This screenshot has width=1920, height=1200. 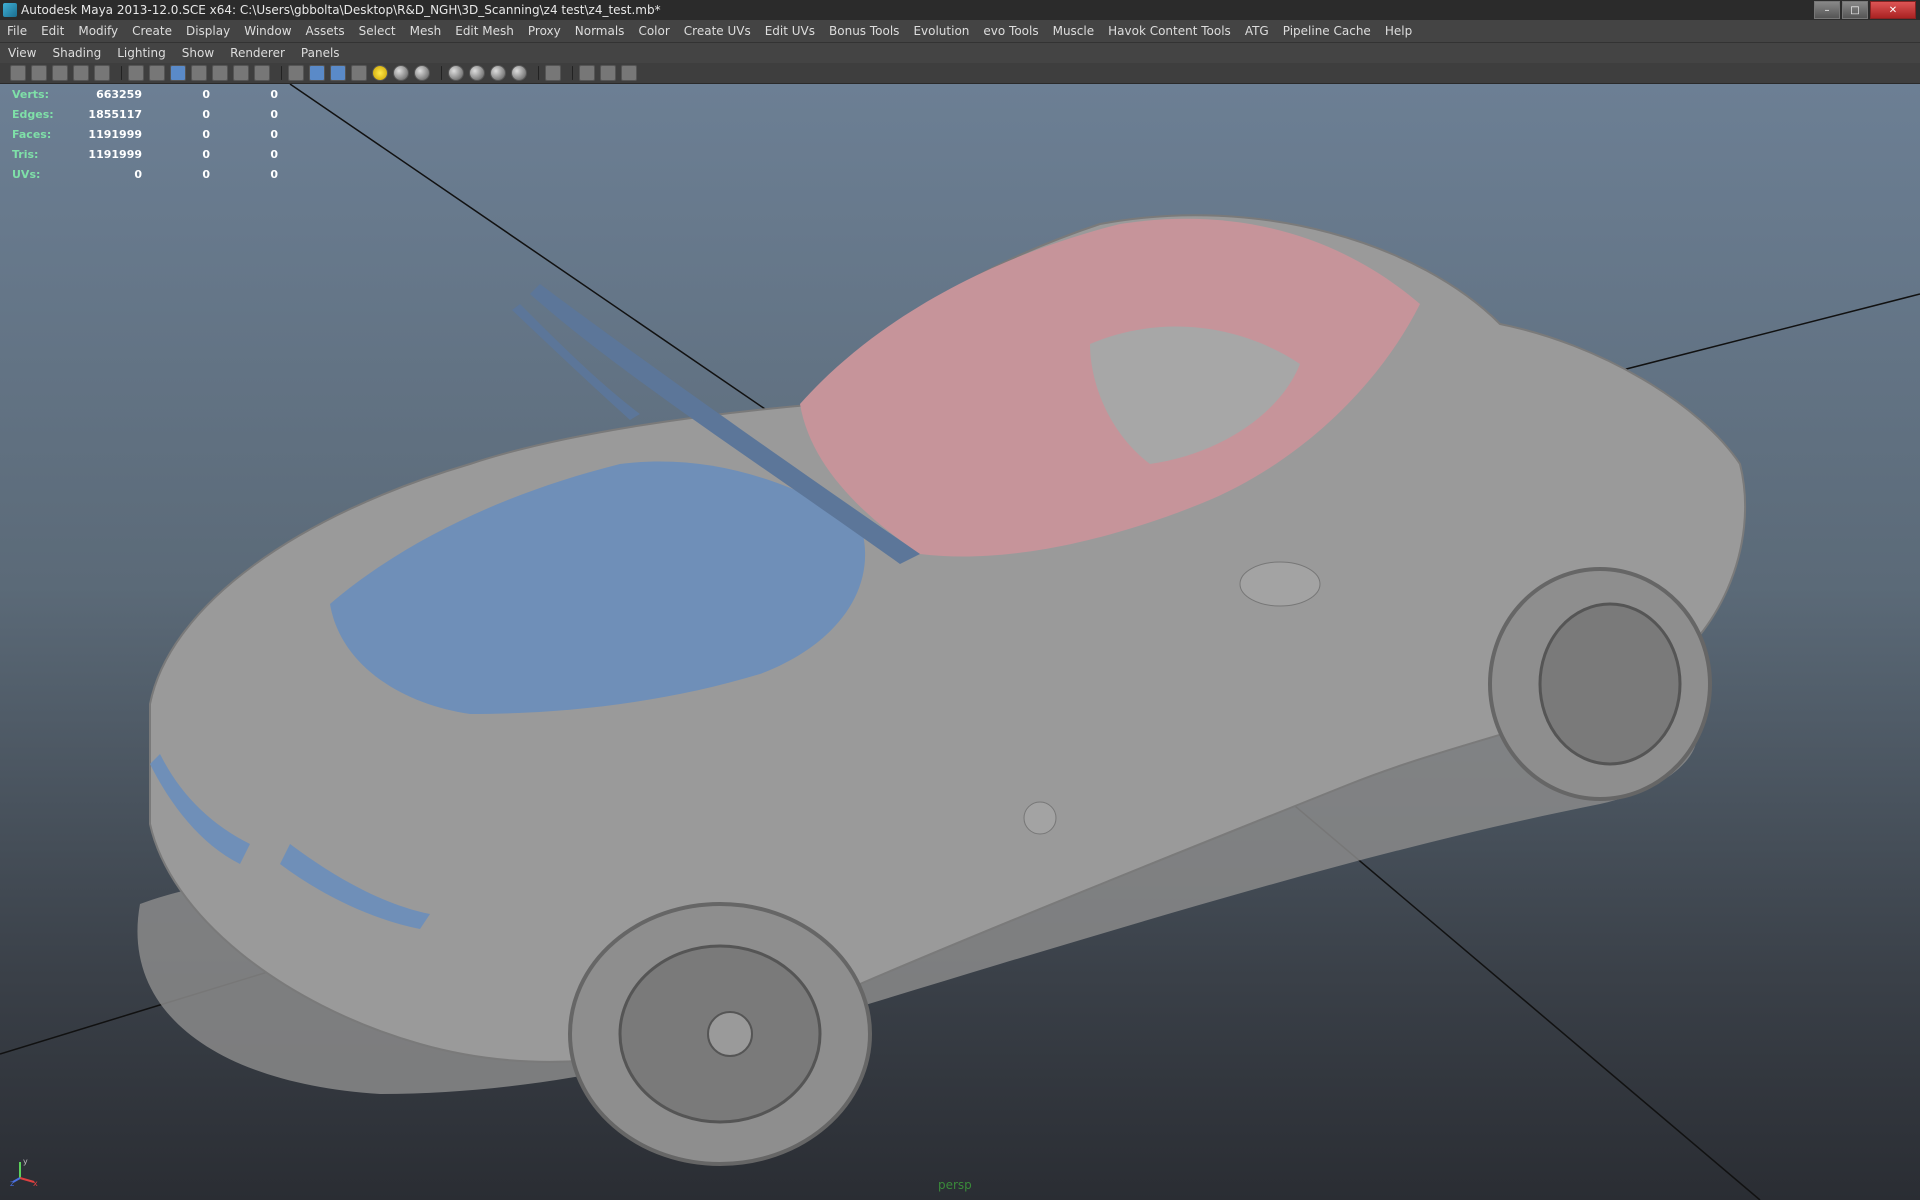 What do you see at coordinates (26, 174) in the screenshot?
I see `hud-label: UVs:` at bounding box center [26, 174].